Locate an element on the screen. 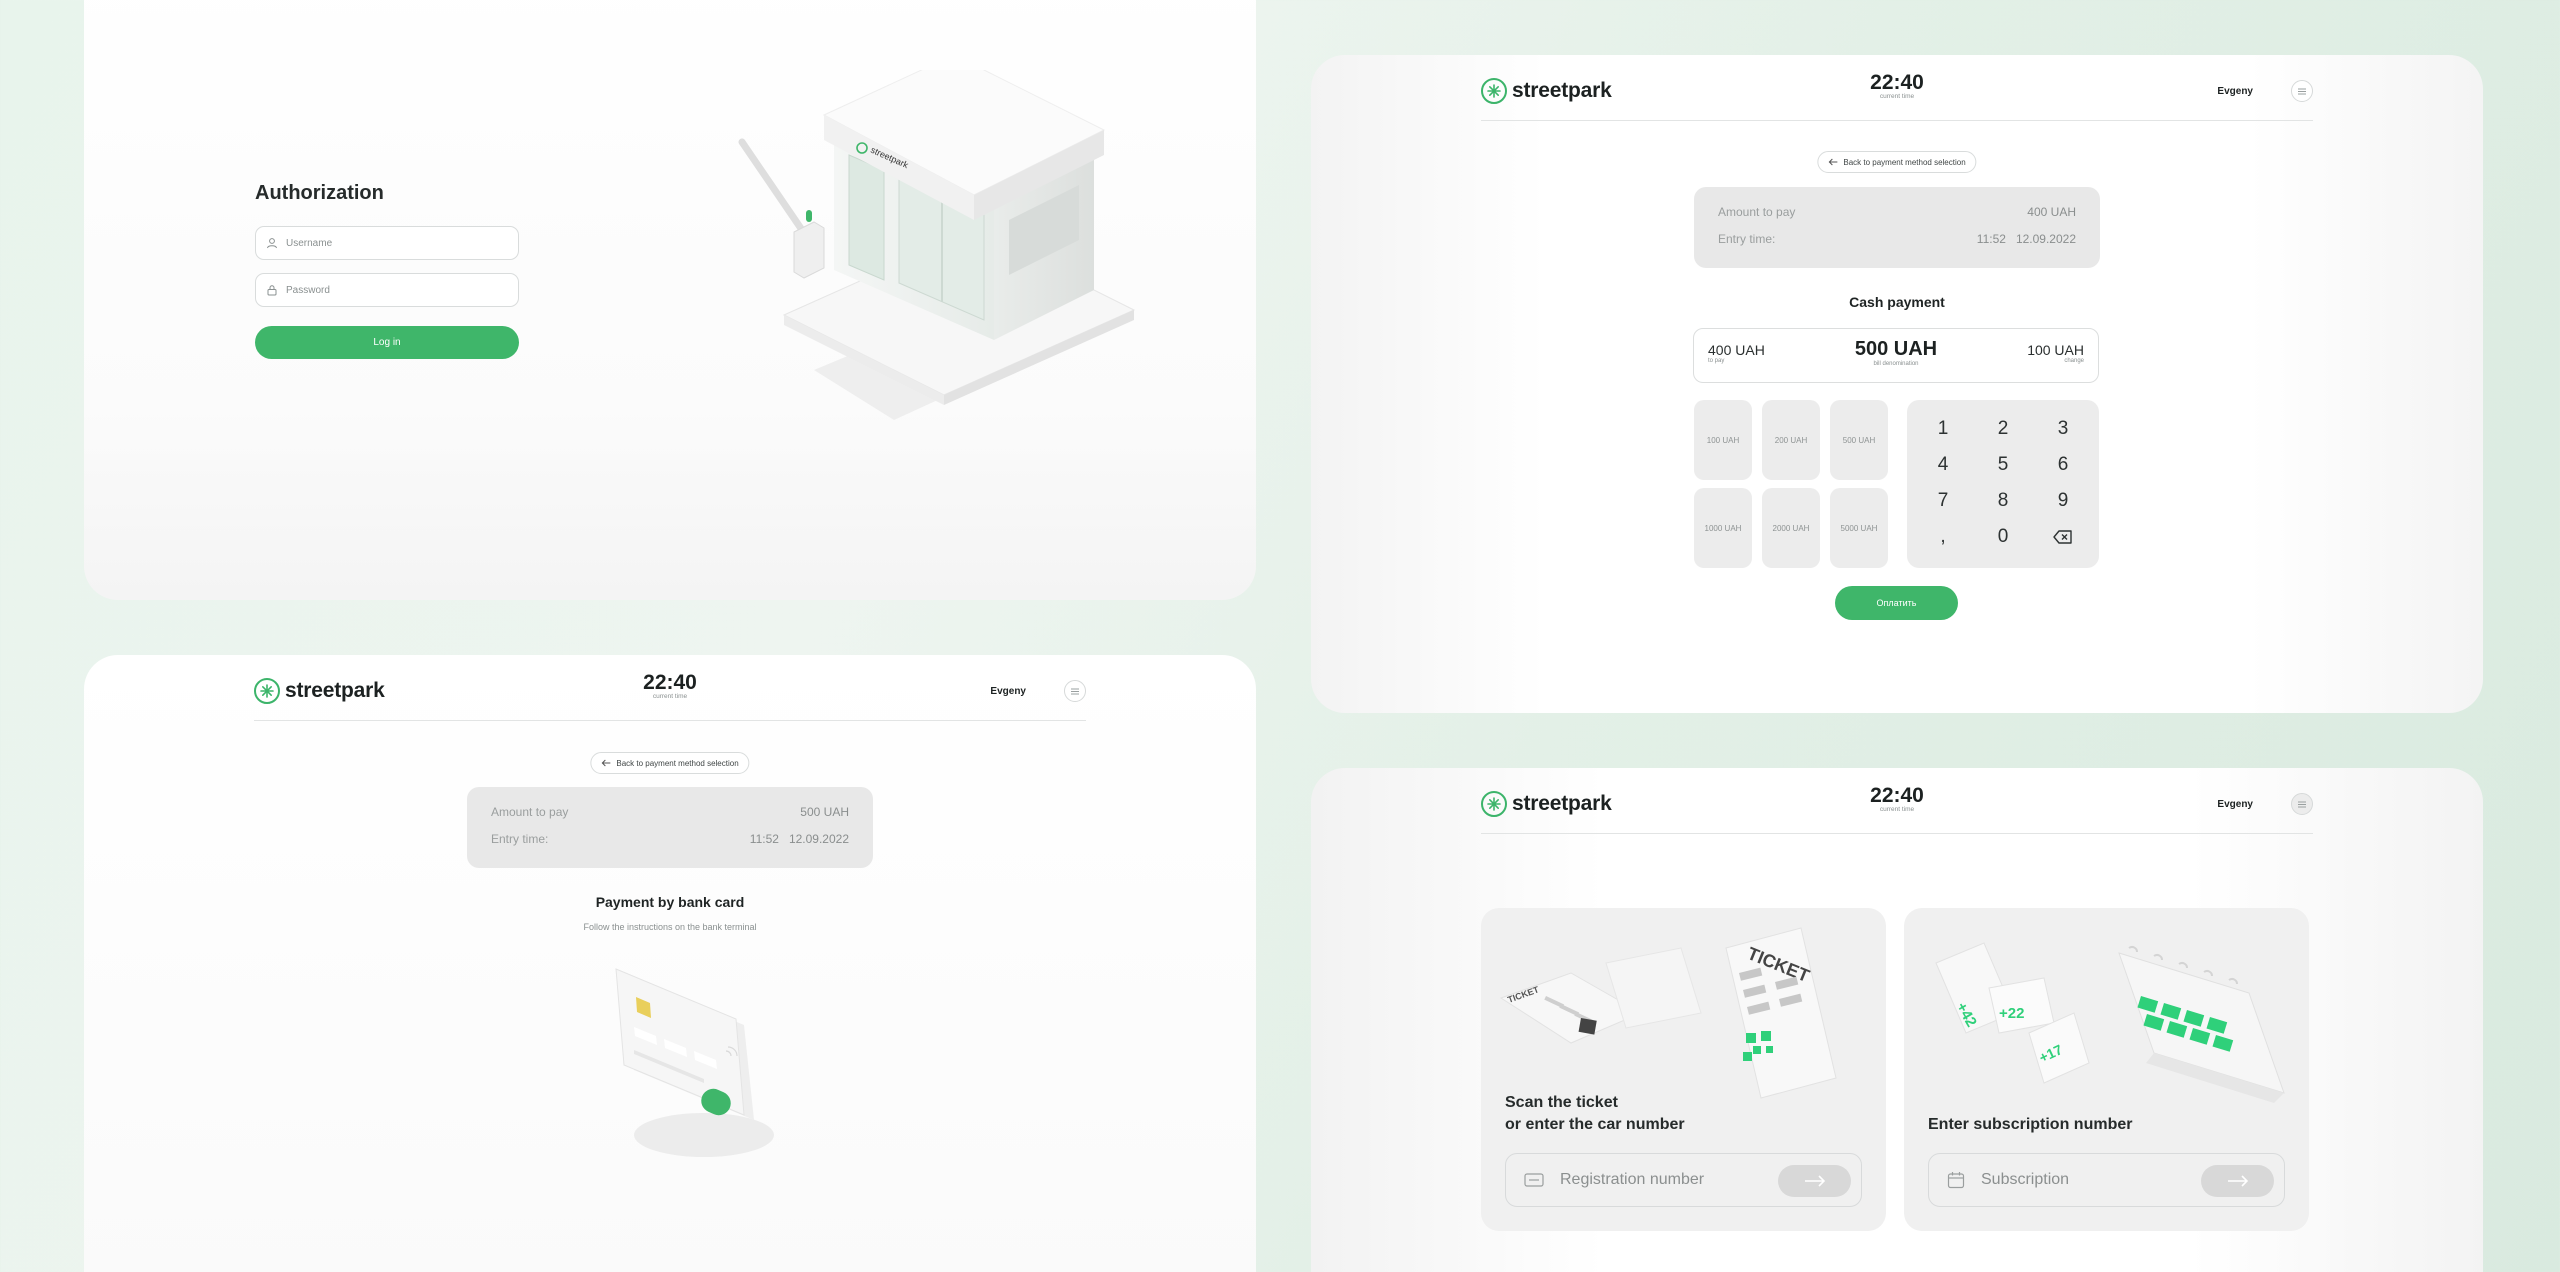  lock-icon is located at coordinates (272, 290).